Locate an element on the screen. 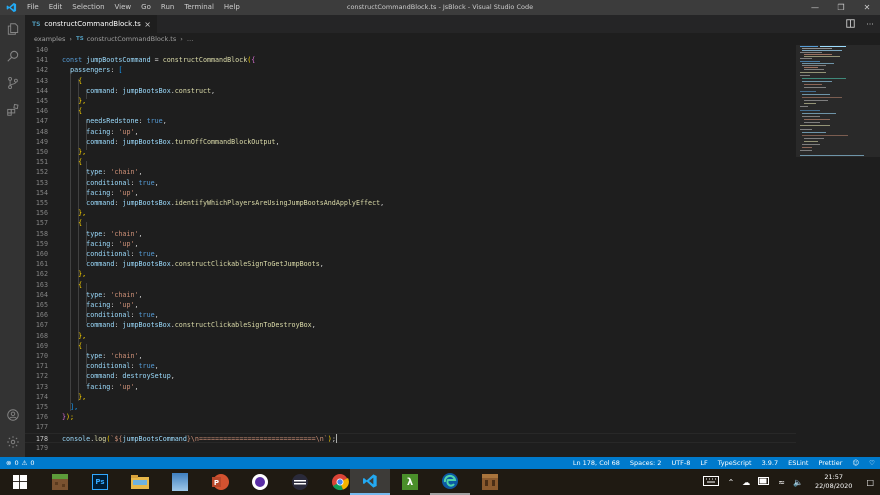 This screenshot has width=880, height=495. tab-close-icon: × is located at coordinates (147, 24).